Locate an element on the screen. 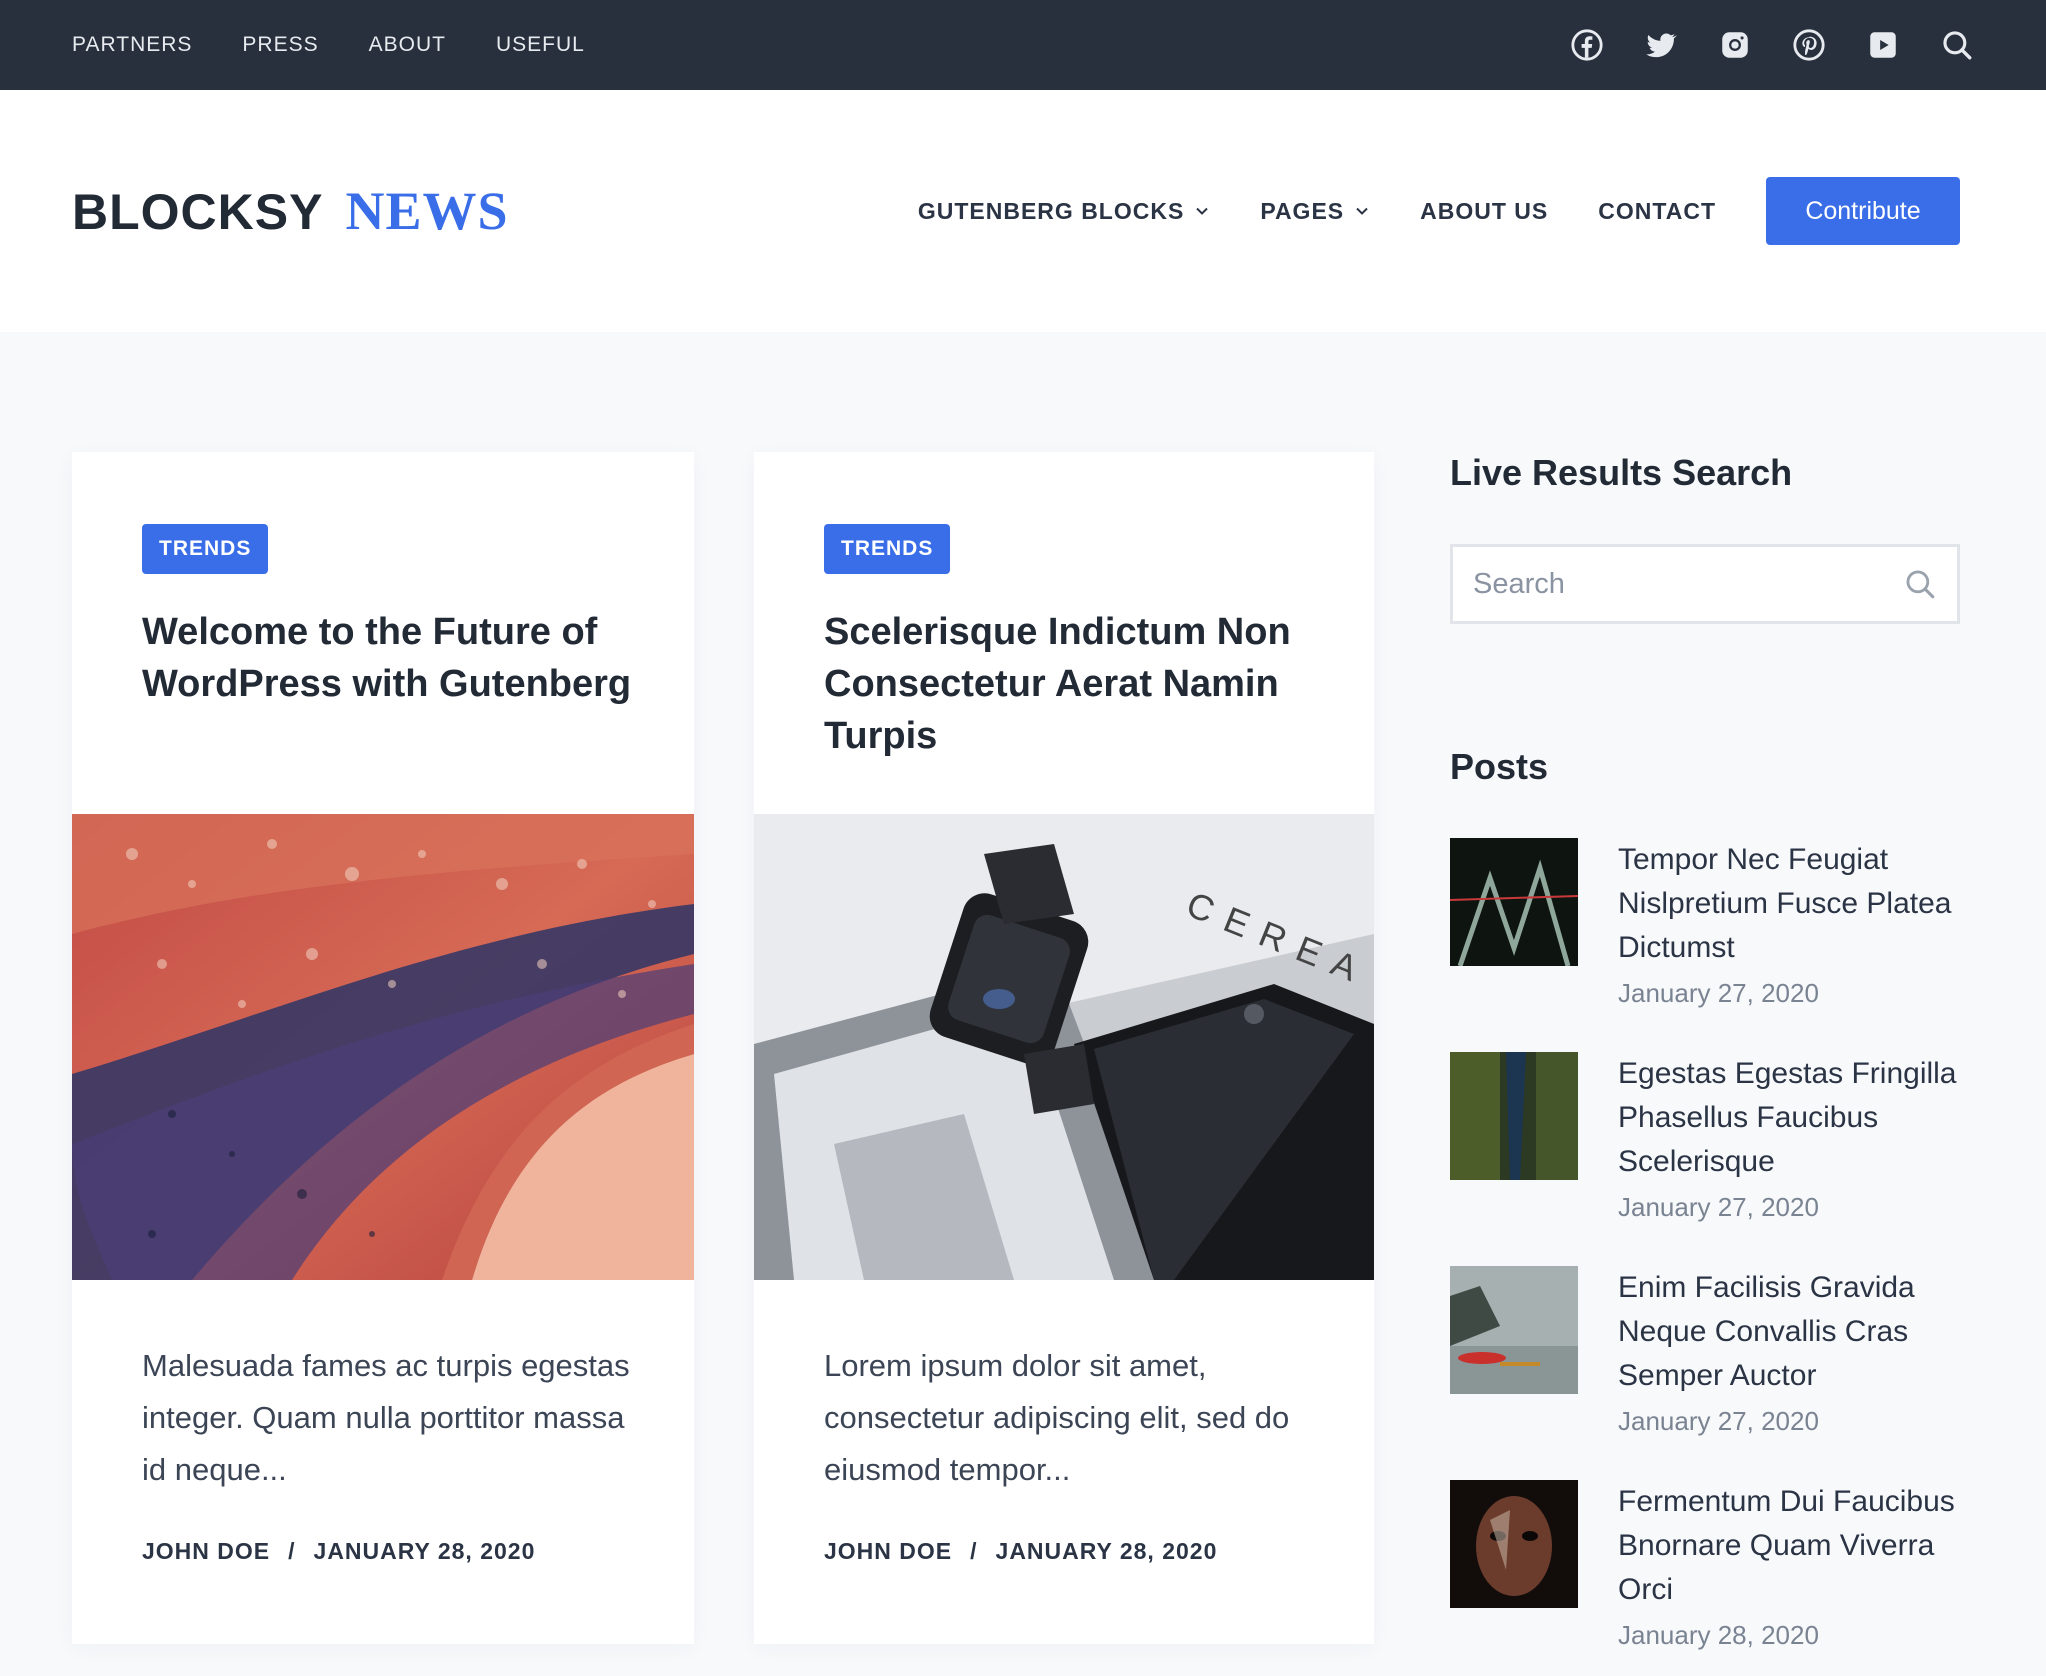 Image resolution: width=2046 pixels, height=1676 pixels. live-search-title: Live Results Search is located at coordinates (1621, 472).